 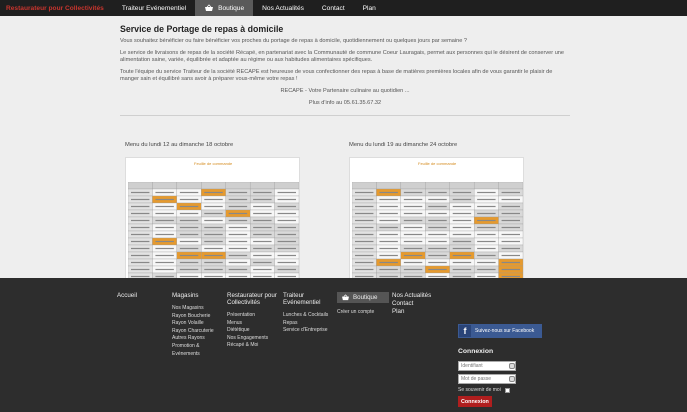 I want to click on nav-restaurateur: Restaurateur pour Collectivités, so click(x=56, y=8).